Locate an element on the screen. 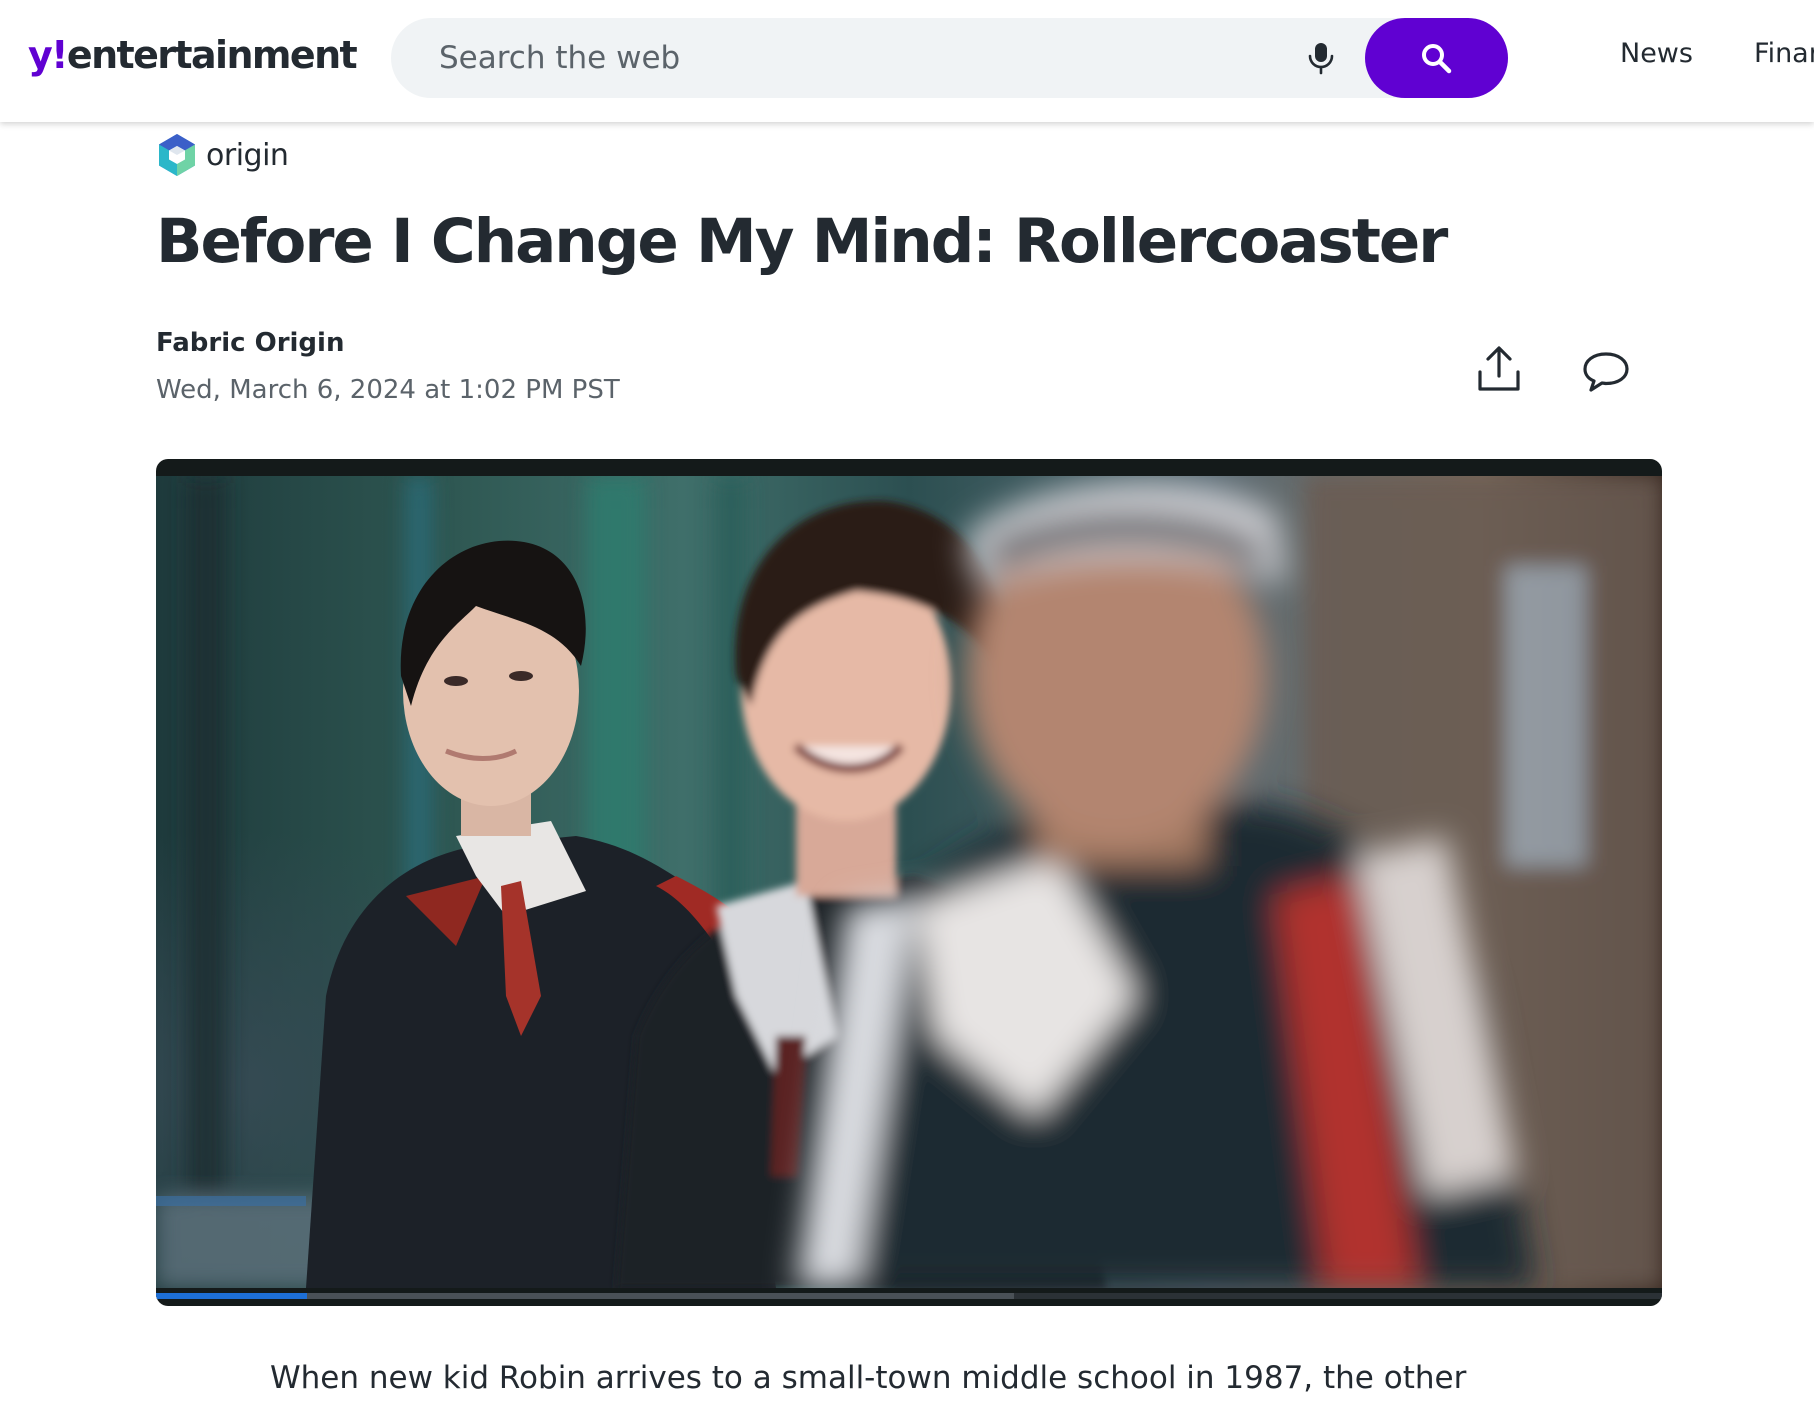 The width and height of the screenshot is (1814, 1404). top-header: y!entertainment News Finar is located at coordinates (907, 61).